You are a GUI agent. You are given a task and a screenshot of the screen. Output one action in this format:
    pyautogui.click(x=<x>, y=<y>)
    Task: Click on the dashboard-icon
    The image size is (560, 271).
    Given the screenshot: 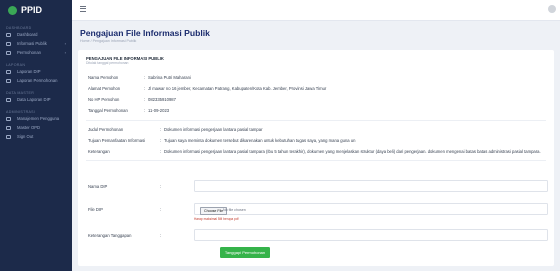 What is the action you would take?
    pyautogui.click(x=8, y=34)
    